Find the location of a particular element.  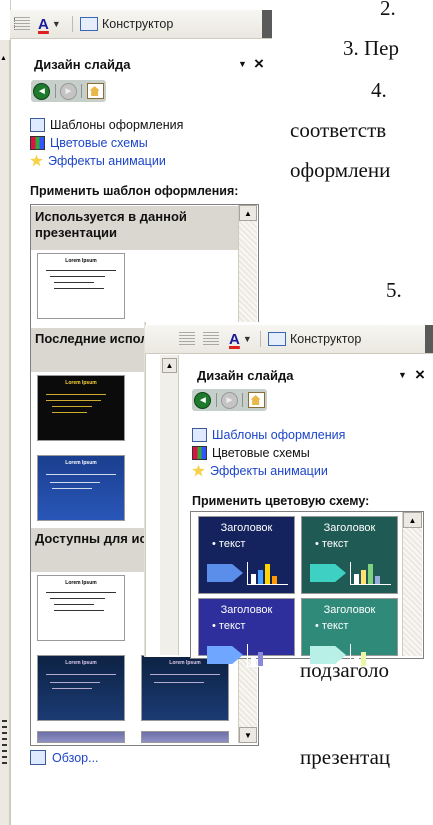

doc-left-strip: ▲ is located at coordinates (5, 432).